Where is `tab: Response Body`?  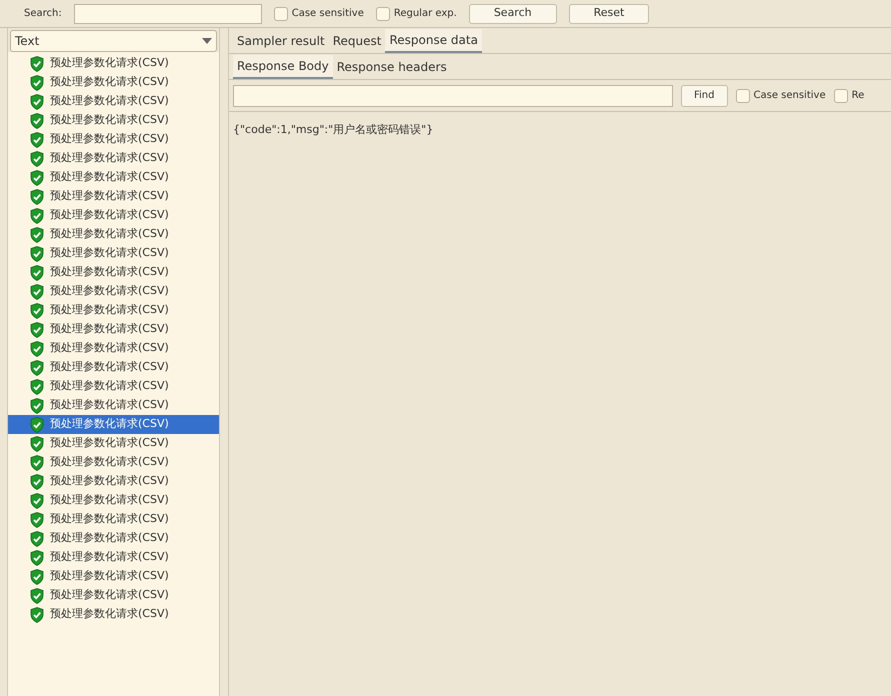
tab: Response Body is located at coordinates (283, 67).